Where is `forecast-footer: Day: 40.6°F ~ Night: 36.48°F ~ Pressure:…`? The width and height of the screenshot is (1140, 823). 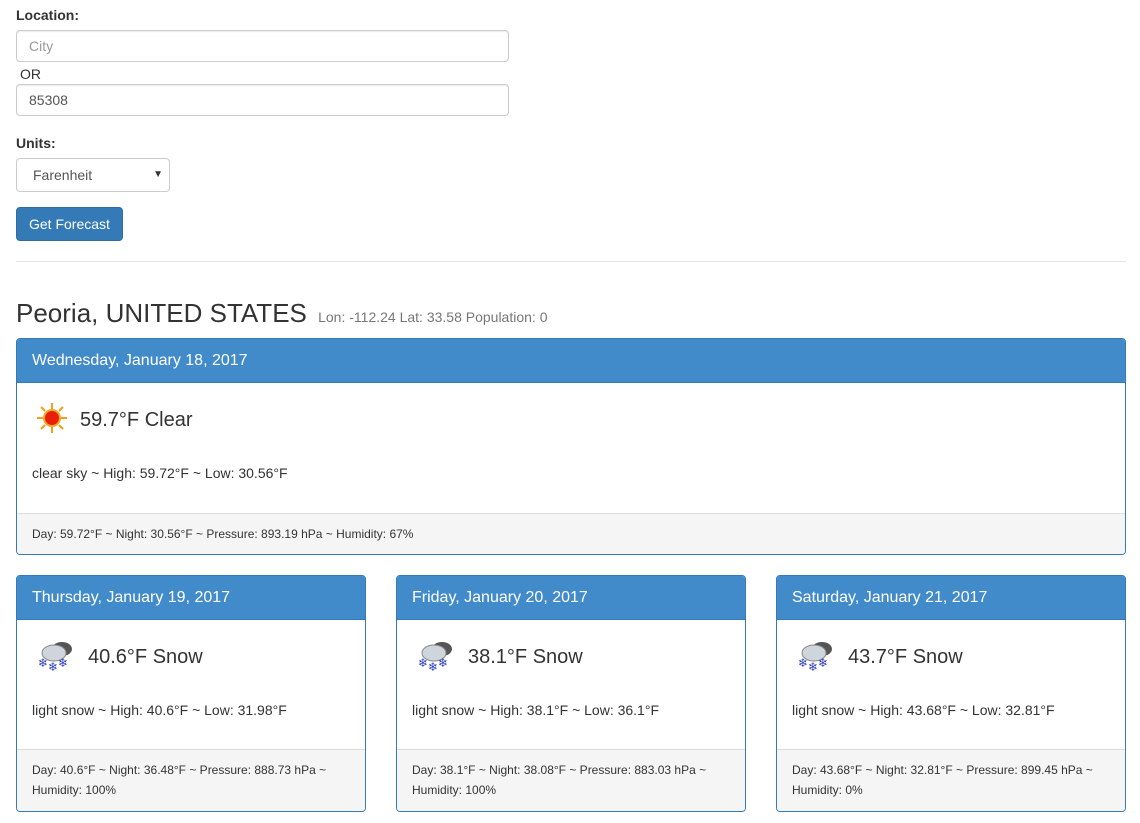 forecast-footer: Day: 40.6°F ~ Night: 36.48°F ~ Pressure:… is located at coordinates (191, 780).